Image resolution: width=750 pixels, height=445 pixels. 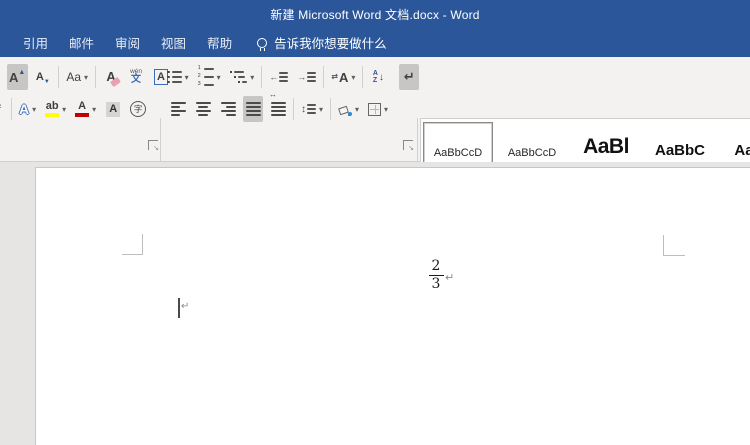 I want to click on align-center-icon, so click(x=203, y=109).